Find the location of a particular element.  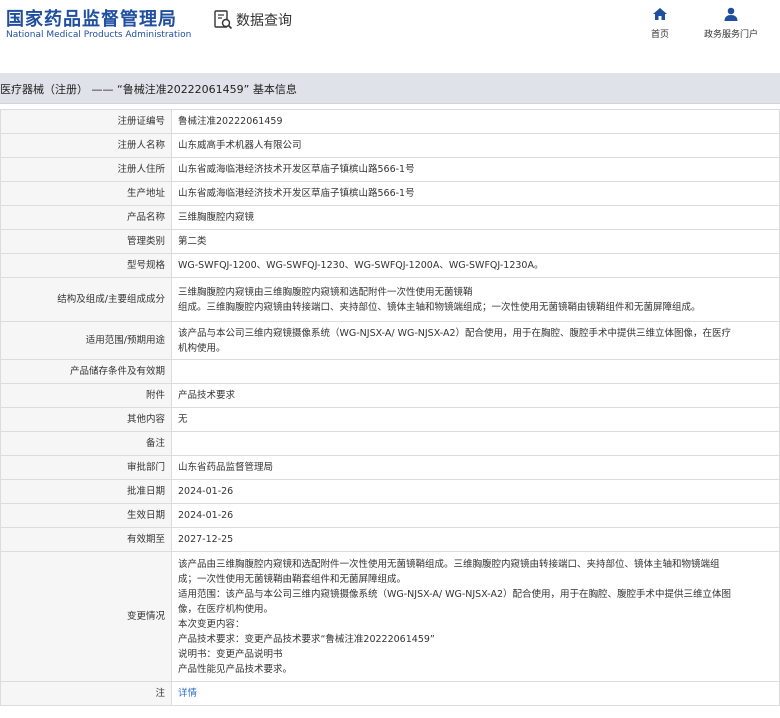

field-label: 有效期至 is located at coordinates (86, 539).